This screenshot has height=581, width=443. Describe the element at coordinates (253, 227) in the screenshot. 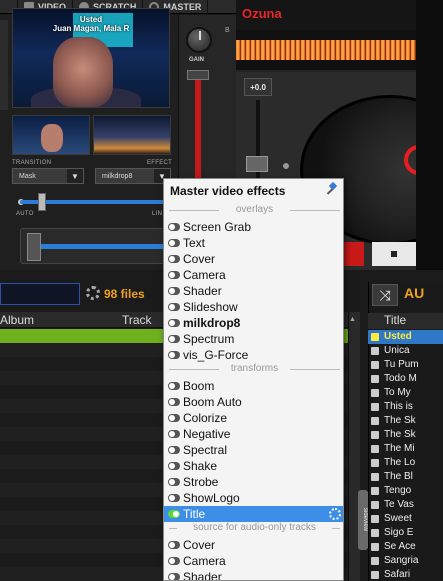

I see `menu-item: Screen Grab` at that location.